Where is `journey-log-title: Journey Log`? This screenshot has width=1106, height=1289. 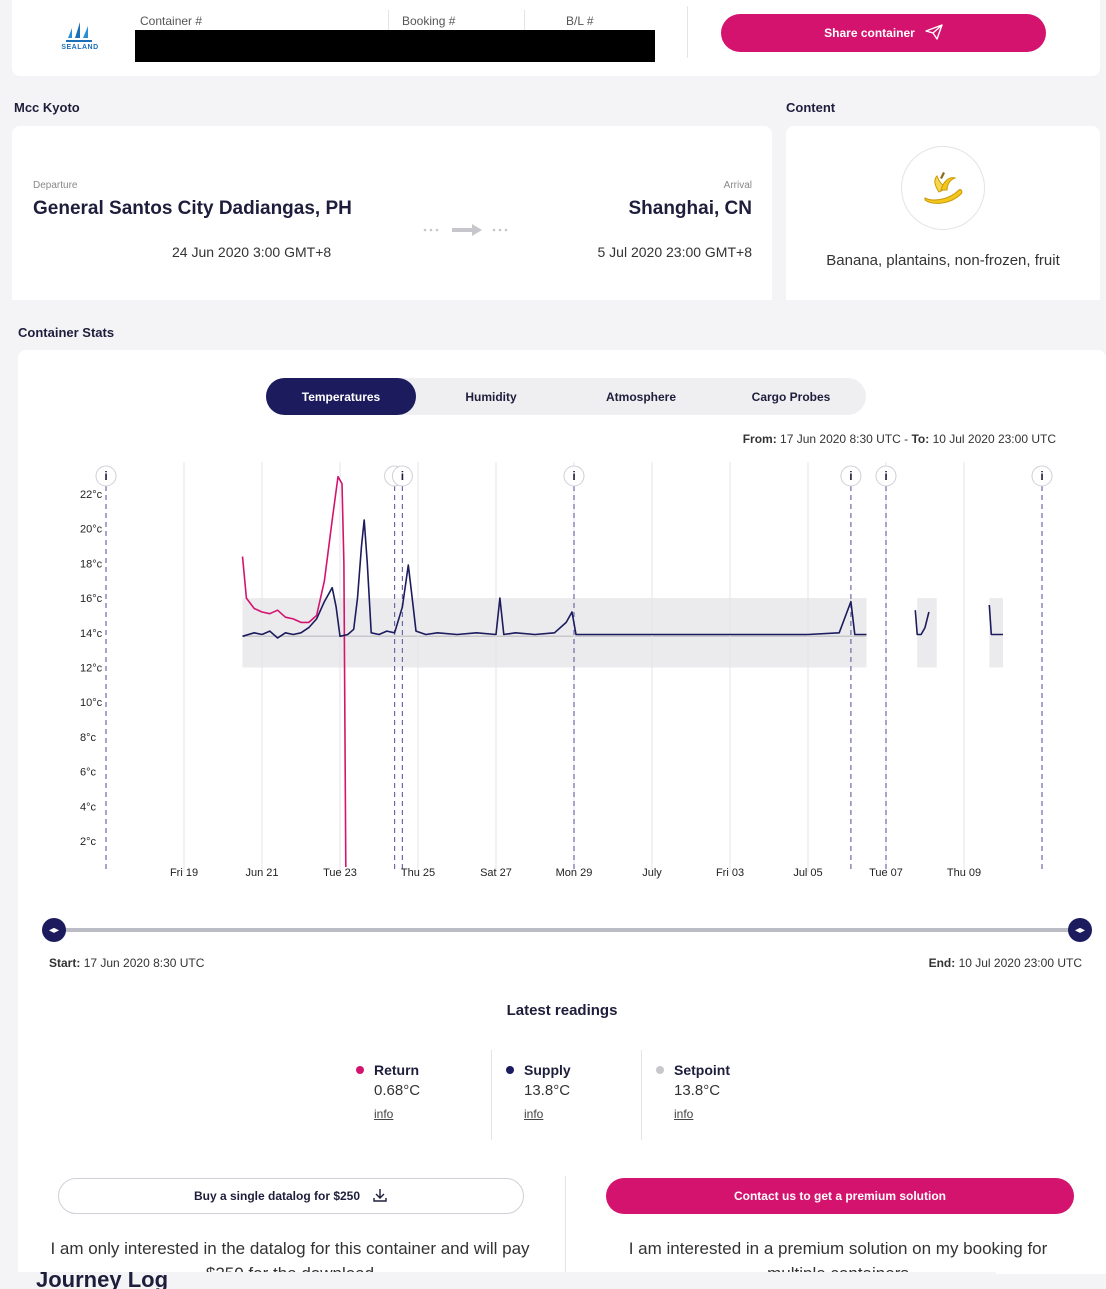 journey-log-title: Journey Log is located at coordinates (102, 1280).